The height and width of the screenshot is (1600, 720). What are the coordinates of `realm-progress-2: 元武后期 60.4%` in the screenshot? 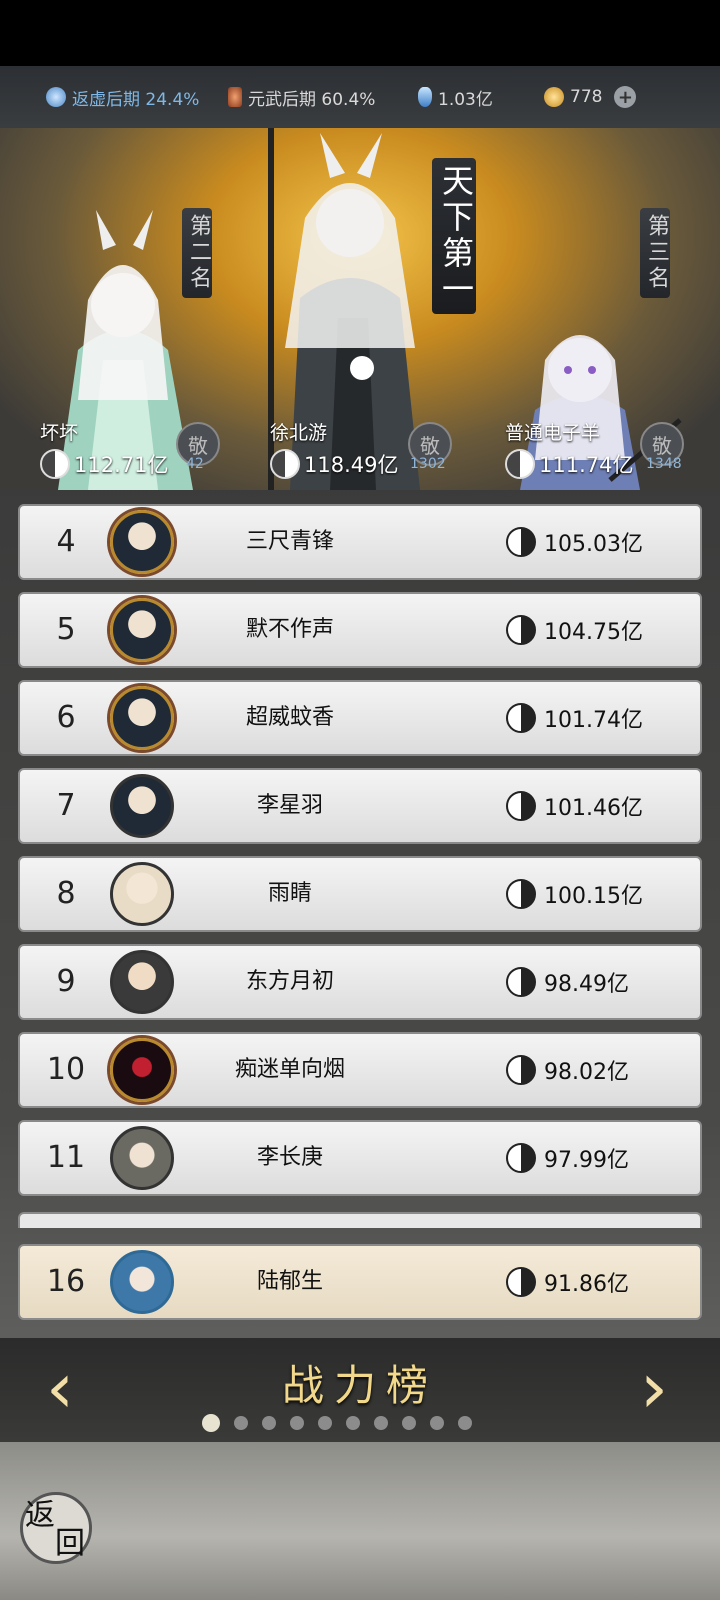 It's located at (301, 97).